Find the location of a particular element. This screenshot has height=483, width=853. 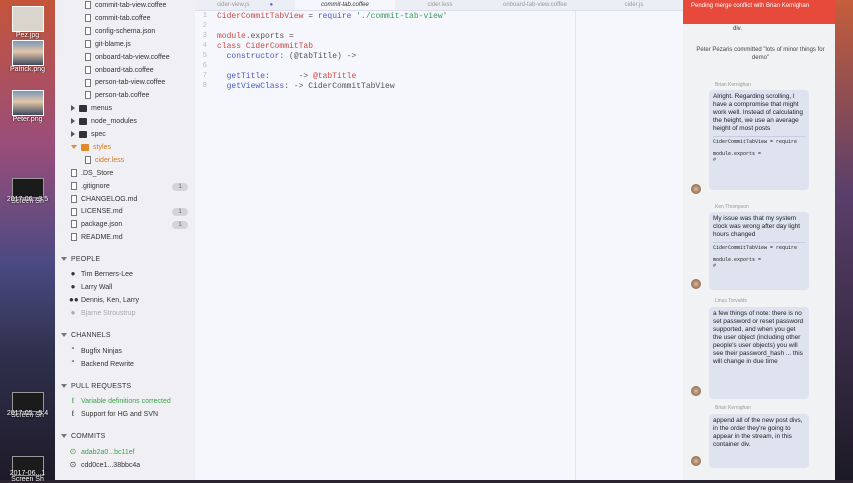

code-line-4: class CiderCommitTab is located at coordinates (265, 46).